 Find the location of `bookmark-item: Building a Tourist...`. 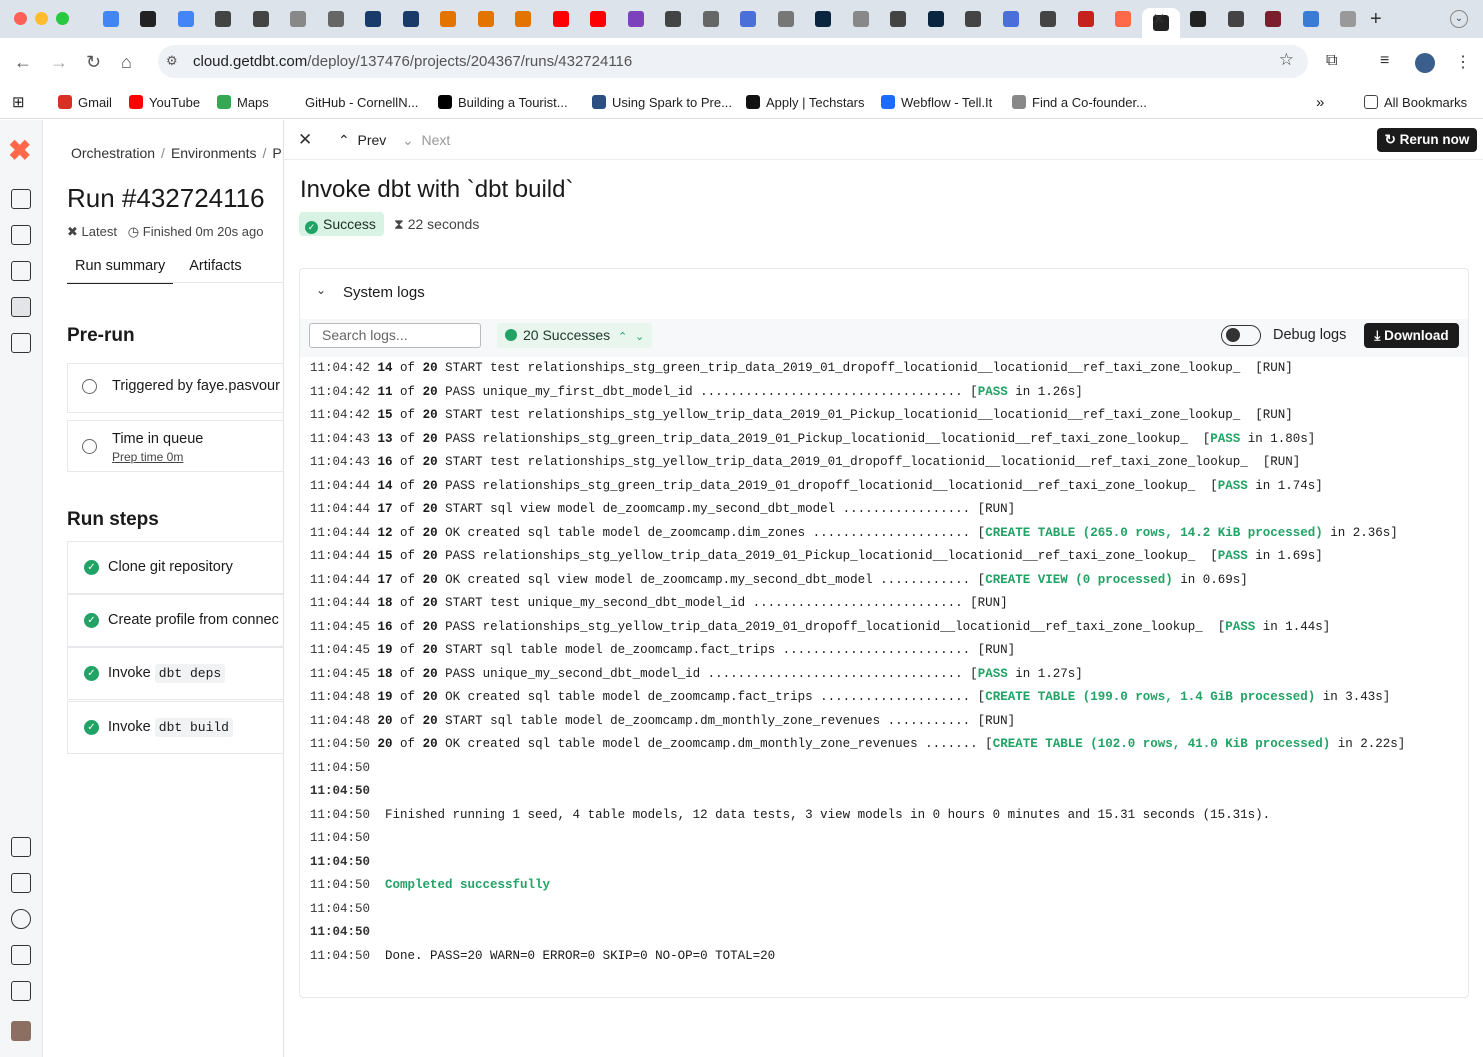

bookmark-item: Building a Tourist... is located at coordinates (503, 102).